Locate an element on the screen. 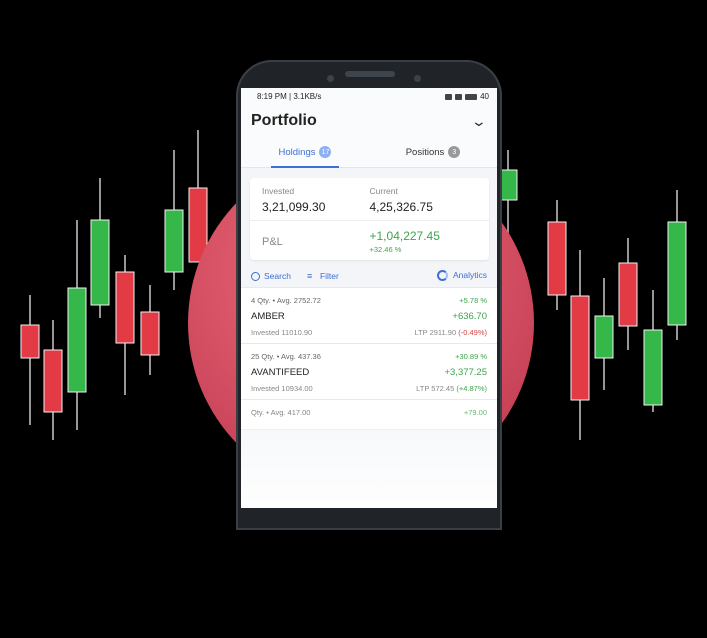  list-item: Qty. • Avg. 417.00 +79.00 is located at coordinates (369, 415).